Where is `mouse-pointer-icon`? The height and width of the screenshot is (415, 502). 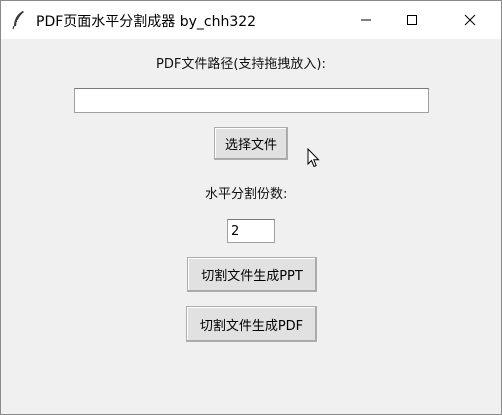
mouse-pointer-icon is located at coordinates (314, 157).